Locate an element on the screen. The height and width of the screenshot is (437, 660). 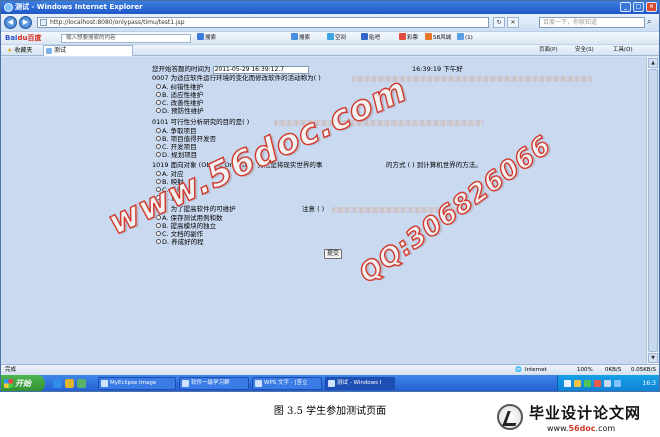
q3-option-c: C. 反映 is located at coordinates (170, 190).